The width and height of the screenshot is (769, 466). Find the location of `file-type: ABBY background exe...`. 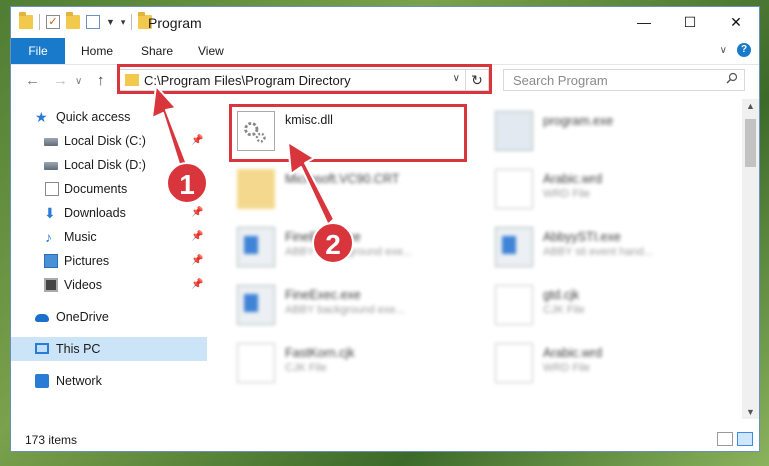

file-type: ABBY background exe... is located at coordinates (345, 310).